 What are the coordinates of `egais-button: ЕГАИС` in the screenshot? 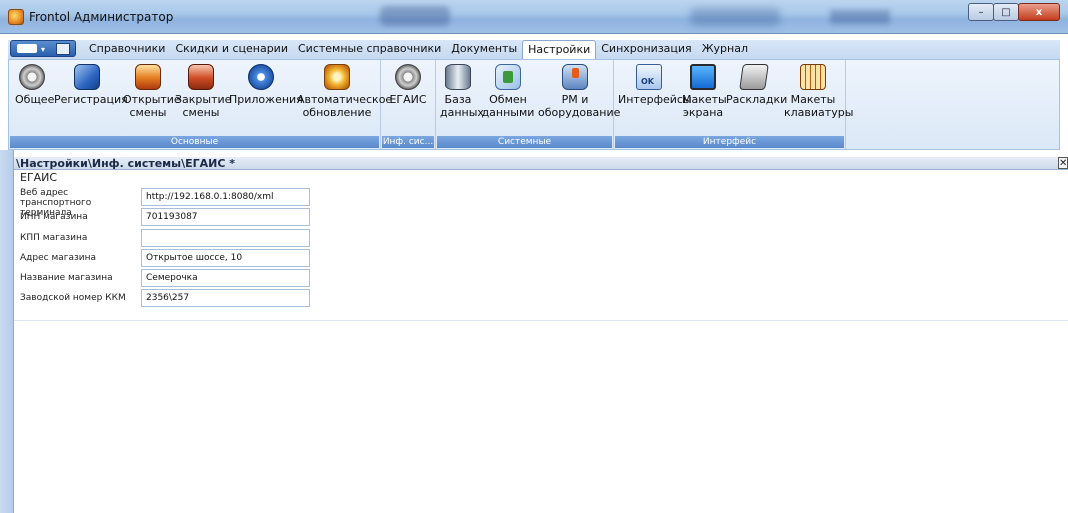 It's located at (408, 85).